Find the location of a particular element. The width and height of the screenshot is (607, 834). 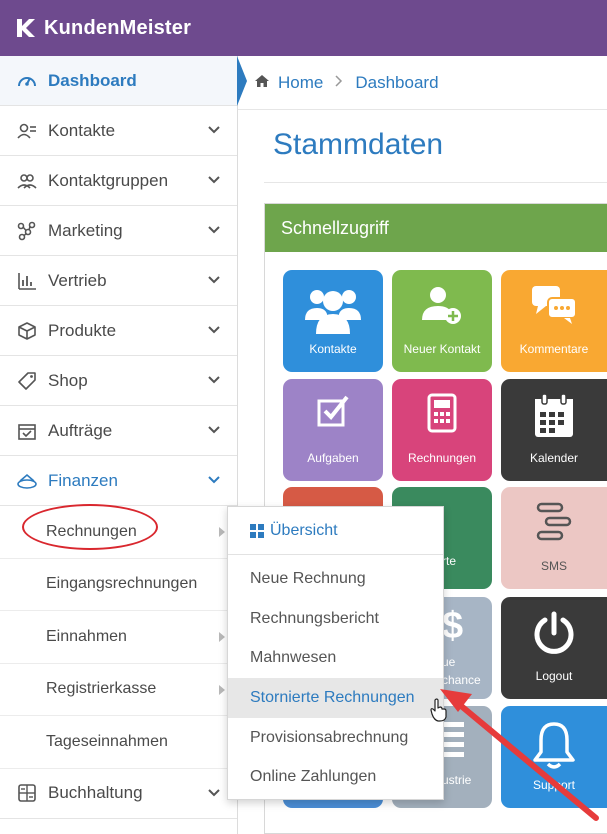

sidebar-item-label: Dashboard is located at coordinates (92, 80).